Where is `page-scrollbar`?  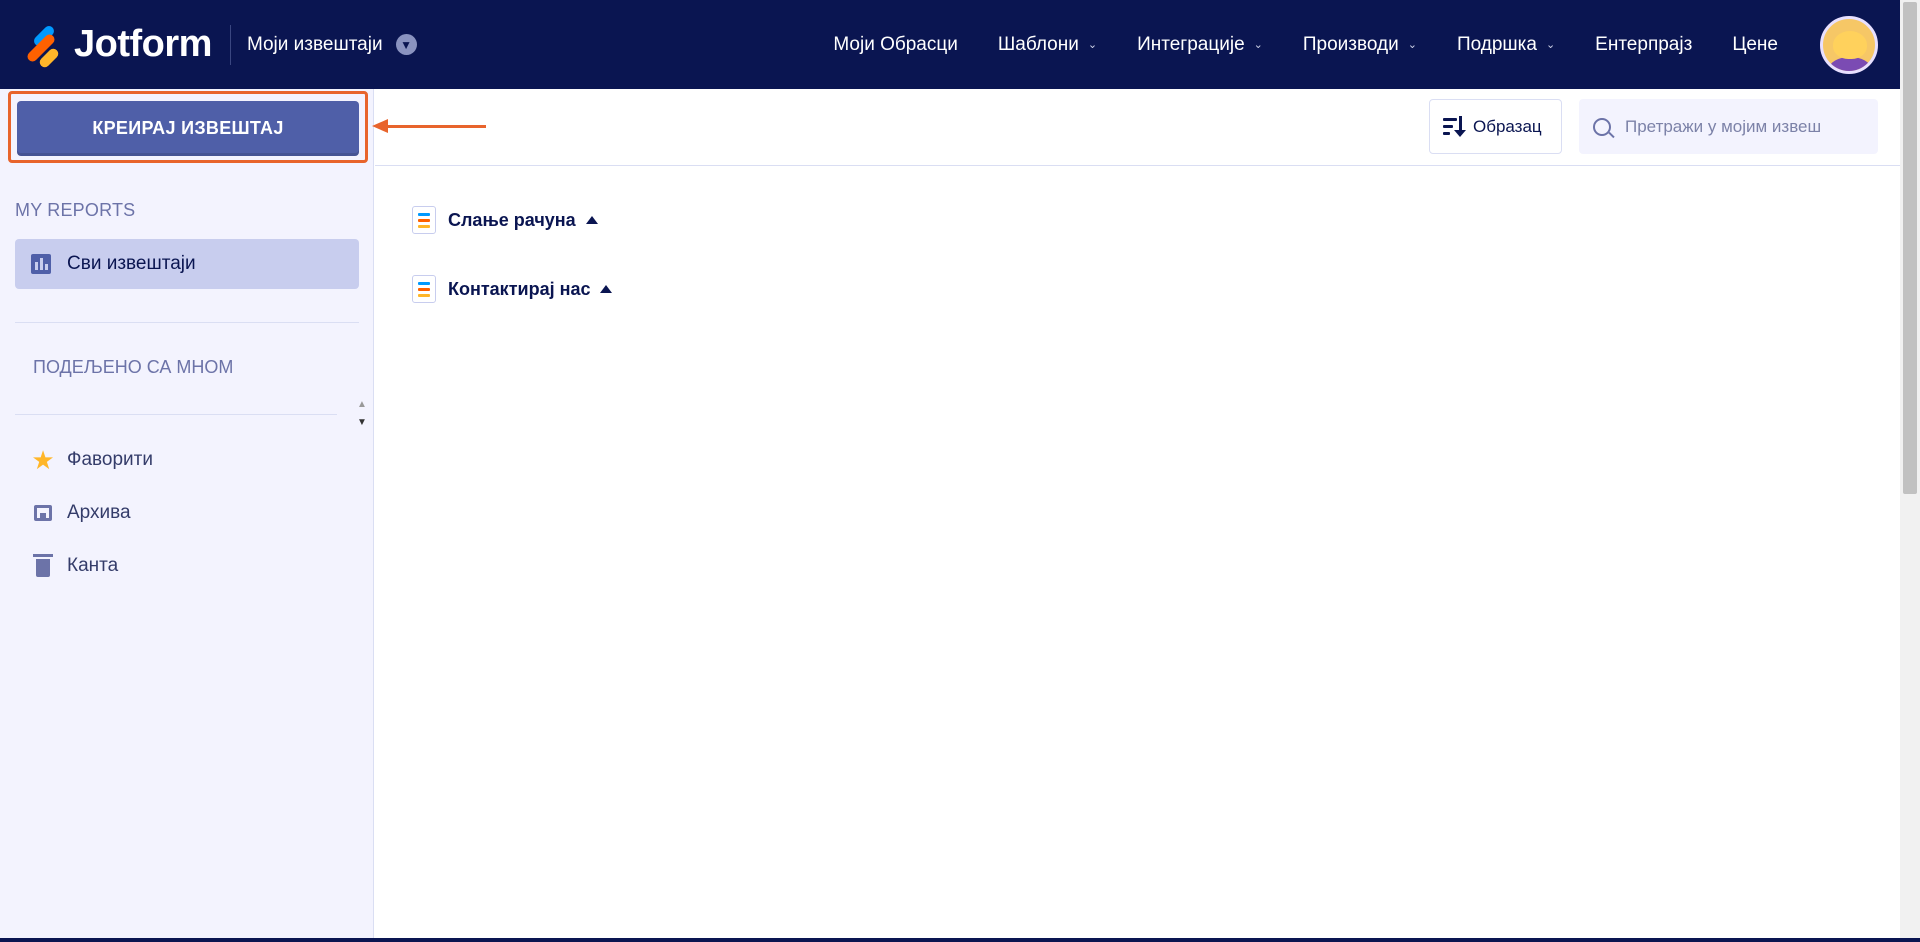 page-scrollbar is located at coordinates (1910, 471).